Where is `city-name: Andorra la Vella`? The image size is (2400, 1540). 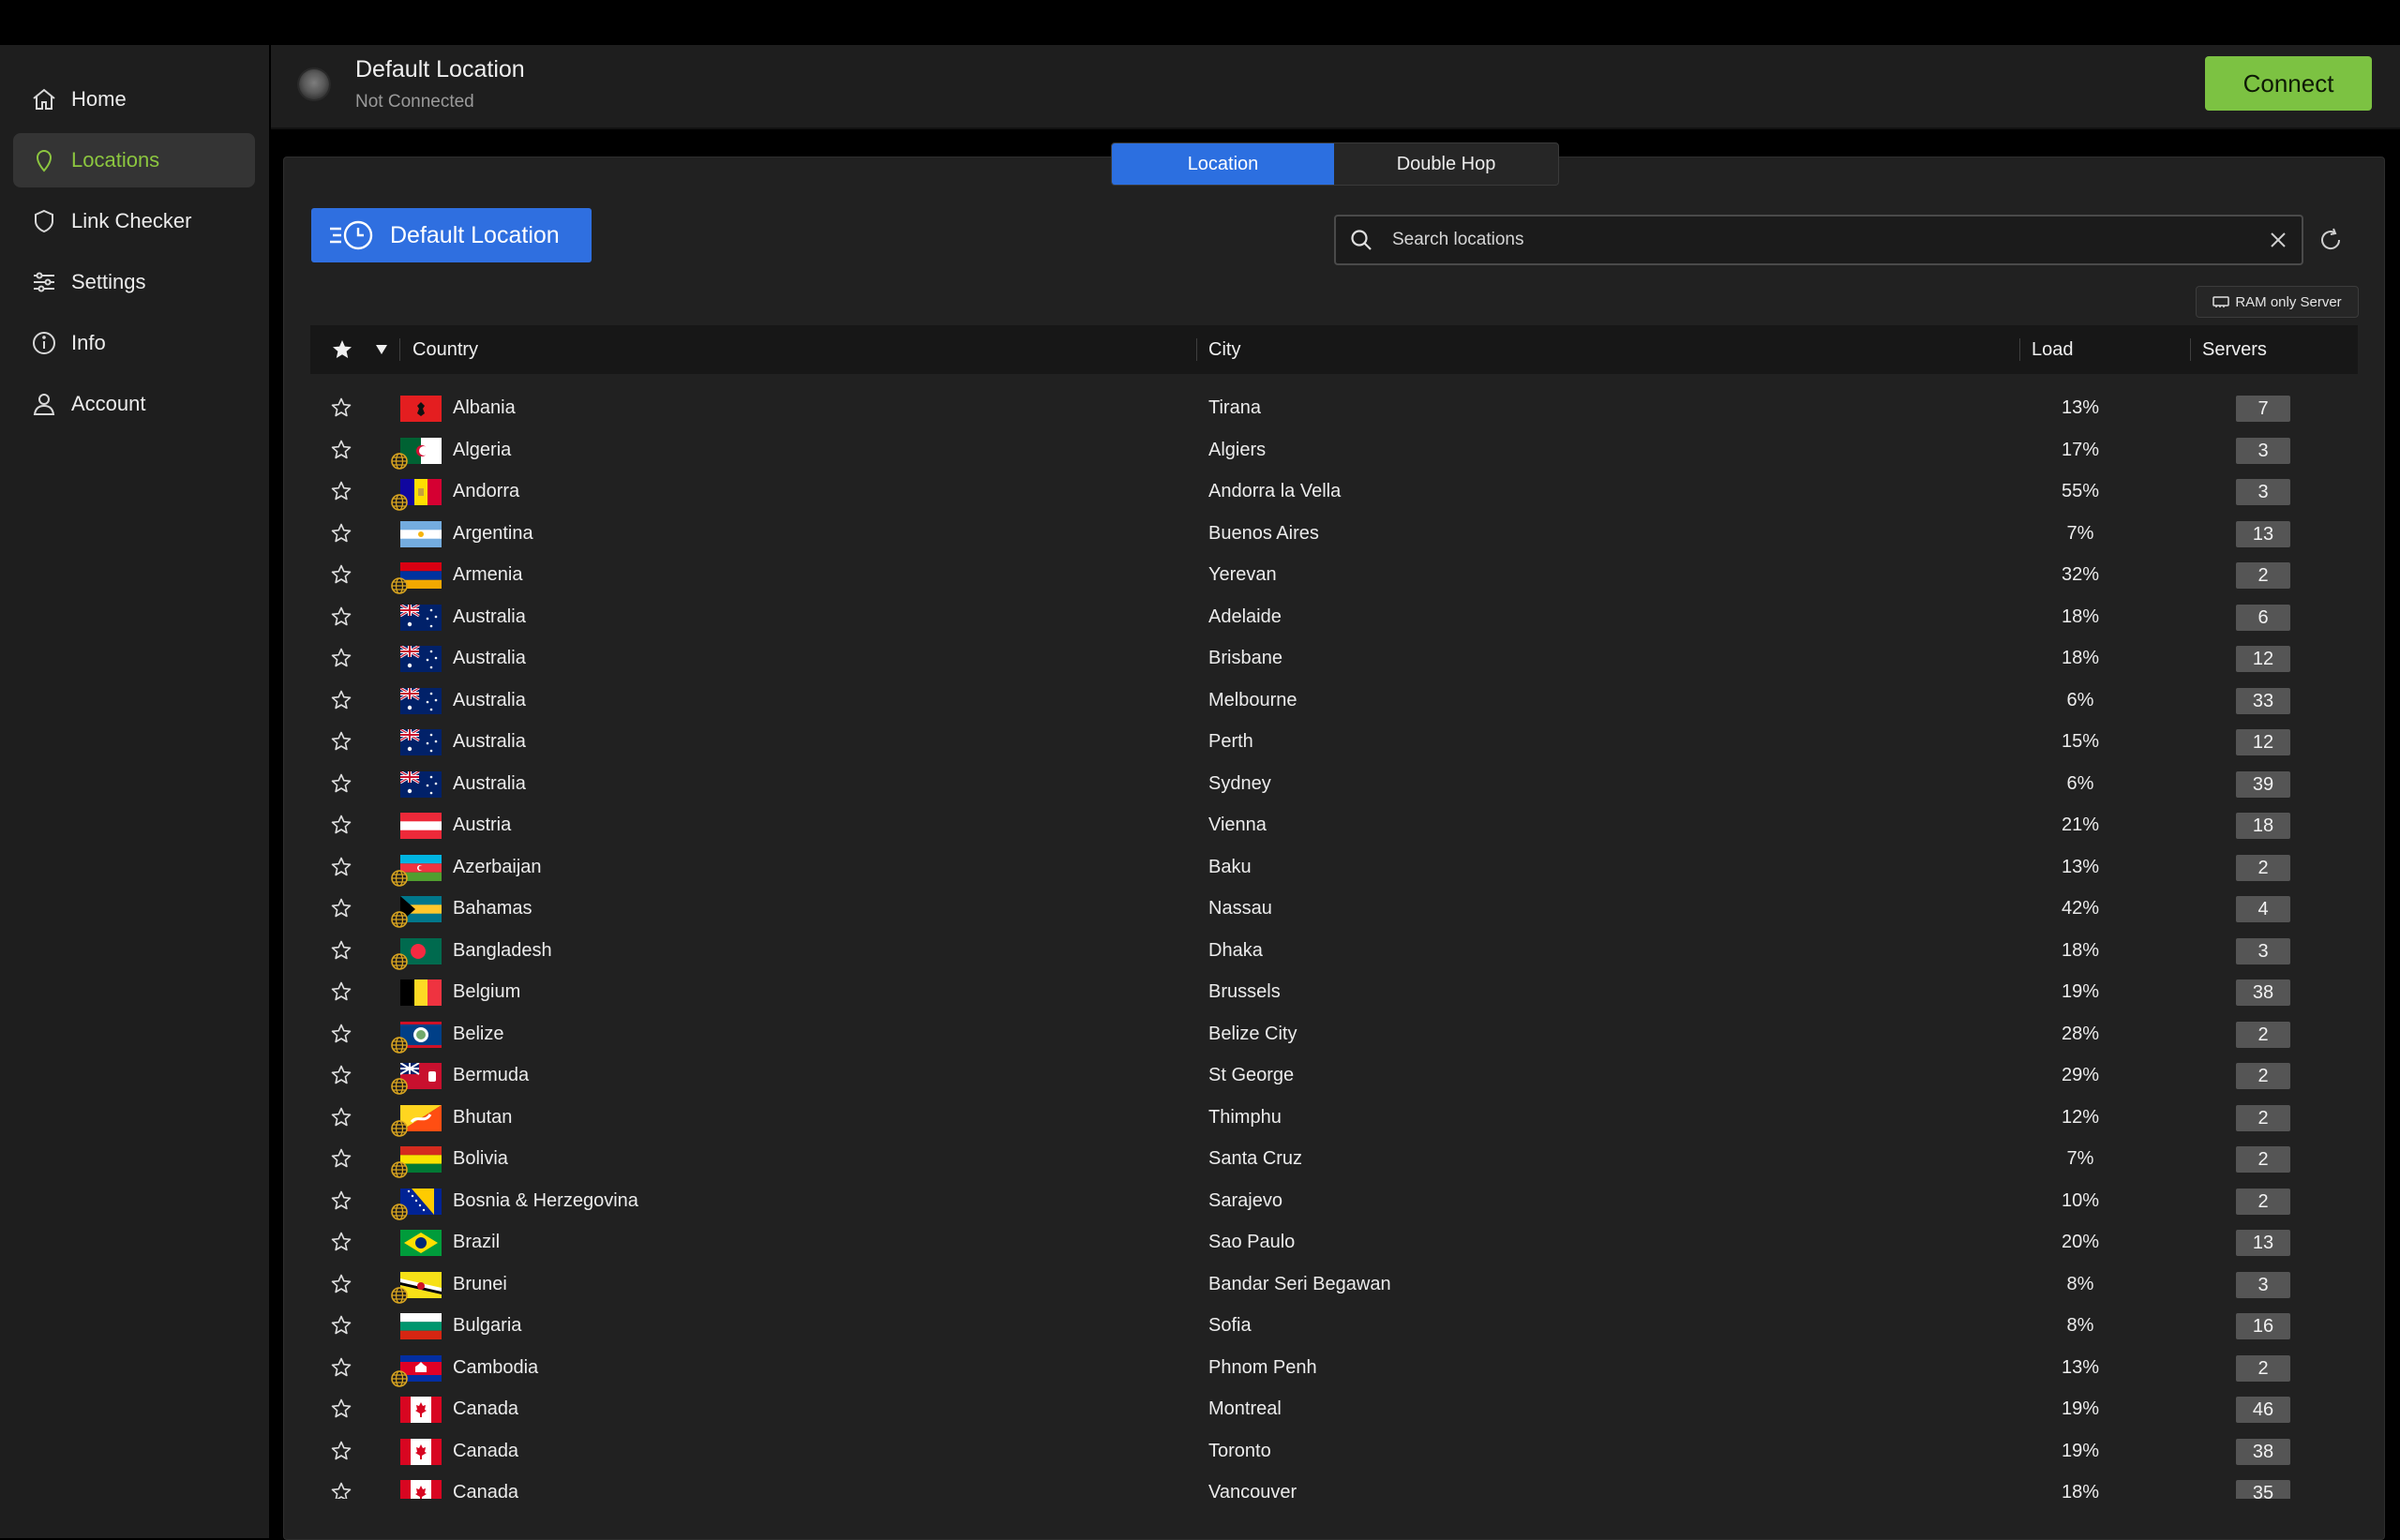
city-name: Andorra la Vella is located at coordinates (1275, 491).